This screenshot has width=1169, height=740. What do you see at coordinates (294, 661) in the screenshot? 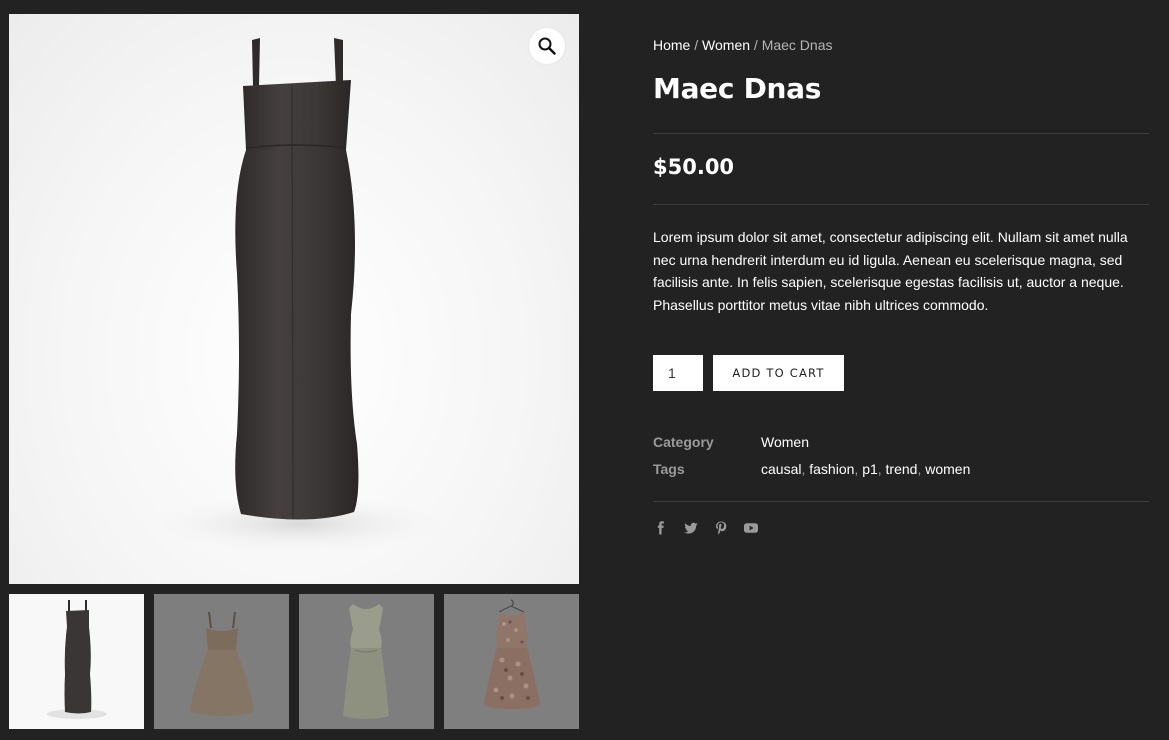
I see `gallery-thumbnails` at bounding box center [294, 661].